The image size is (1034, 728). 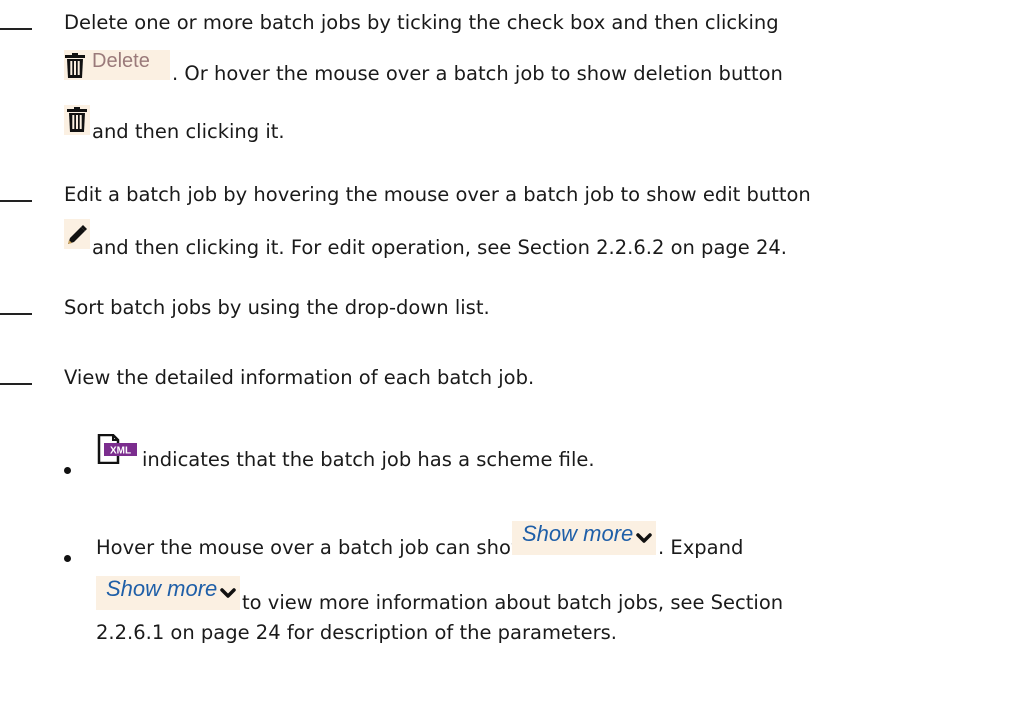 I want to click on pencil-icon, so click(x=77, y=234).